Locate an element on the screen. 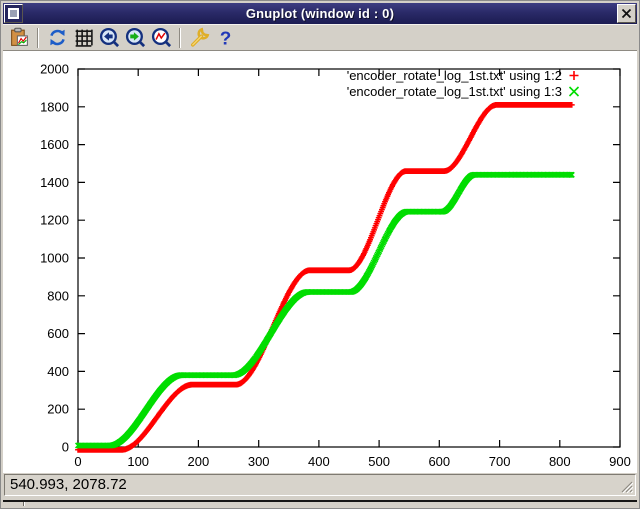 This screenshot has height=509, width=640. cursor-coordinates: 540.993, 2078.72 is located at coordinates (68, 484).